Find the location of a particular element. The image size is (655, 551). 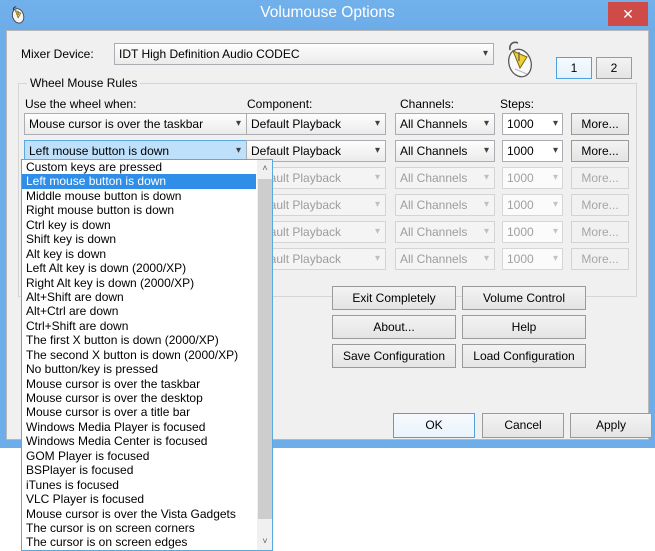

dropdown-item: Mouse cursor is over the taskbar is located at coordinates (139, 384).